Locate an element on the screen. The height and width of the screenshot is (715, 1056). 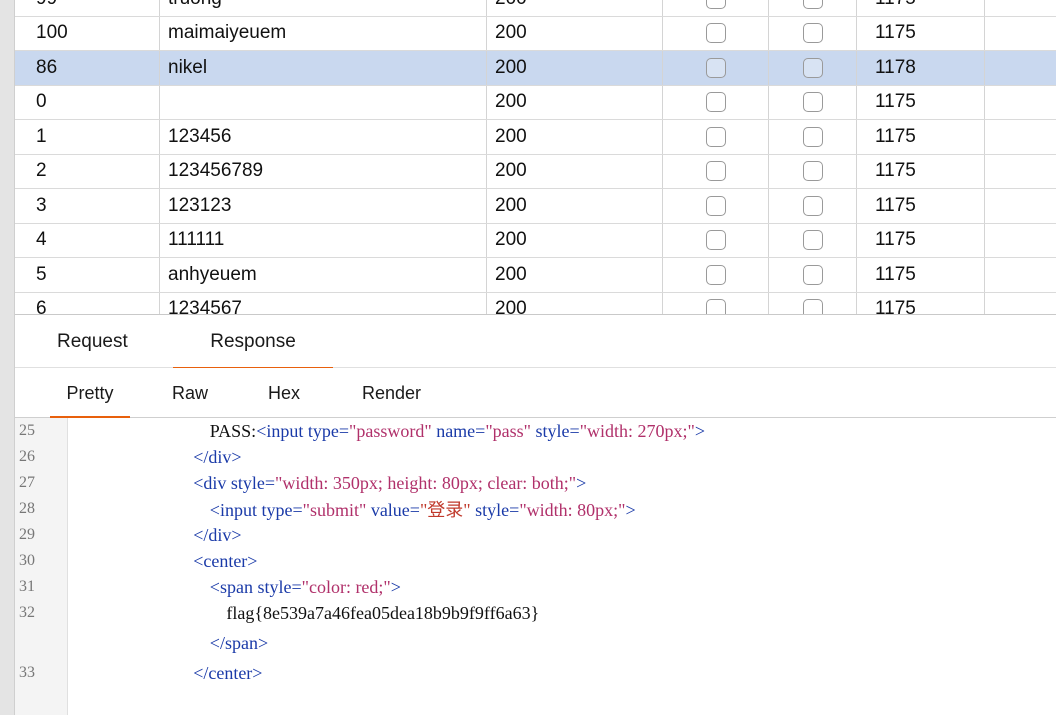
table-row: 1 123456 200 1175 is located at coordinates (535, 137).